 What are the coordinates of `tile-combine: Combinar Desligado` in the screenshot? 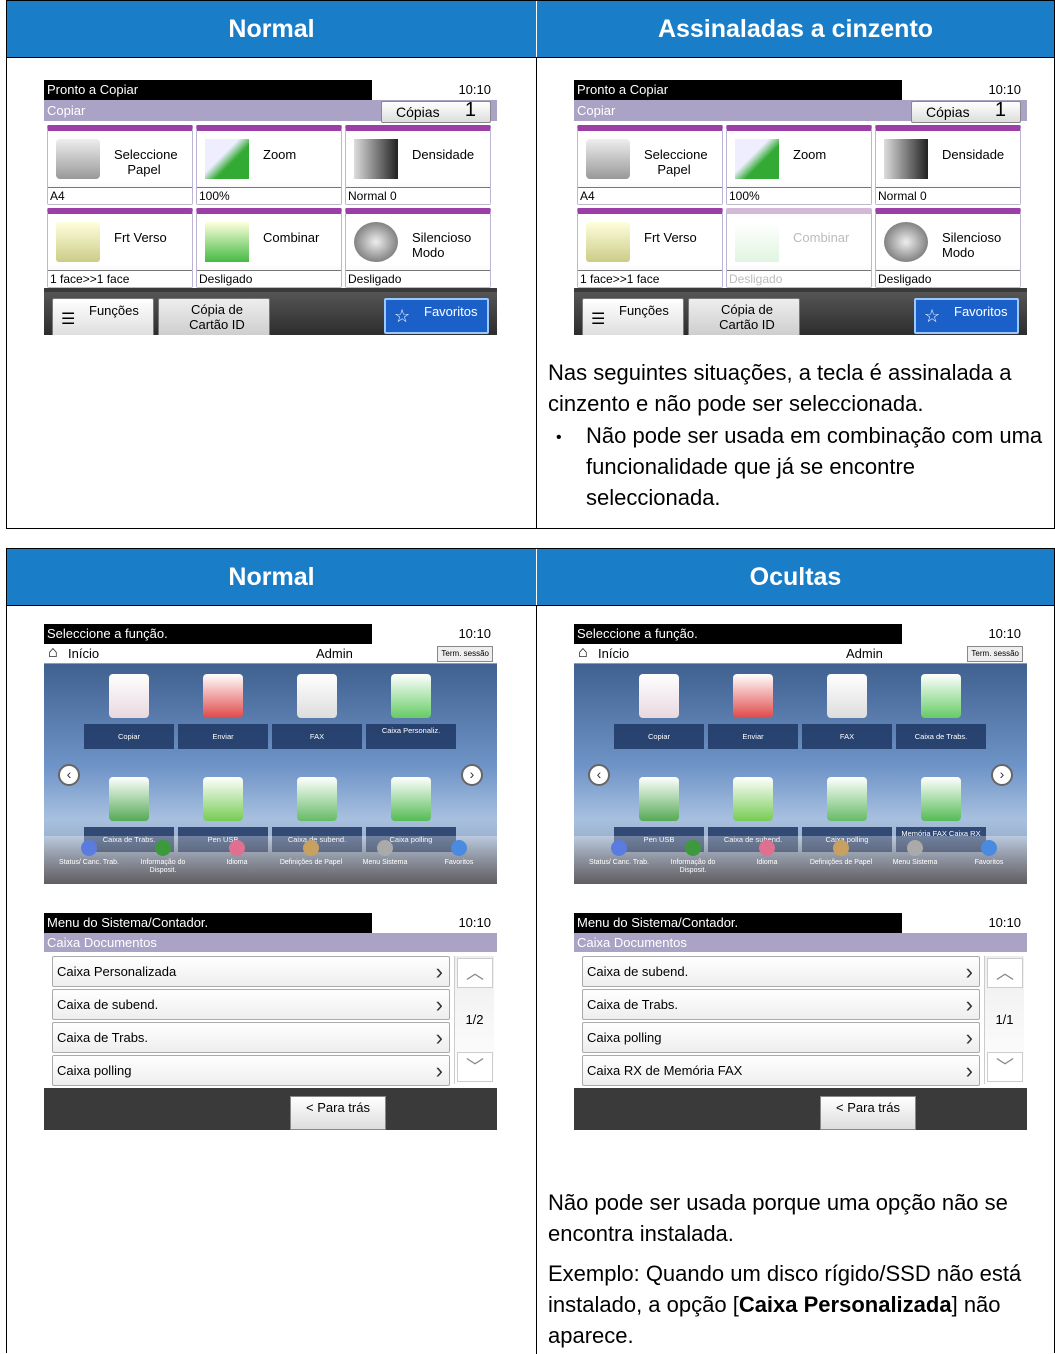 It's located at (269, 248).